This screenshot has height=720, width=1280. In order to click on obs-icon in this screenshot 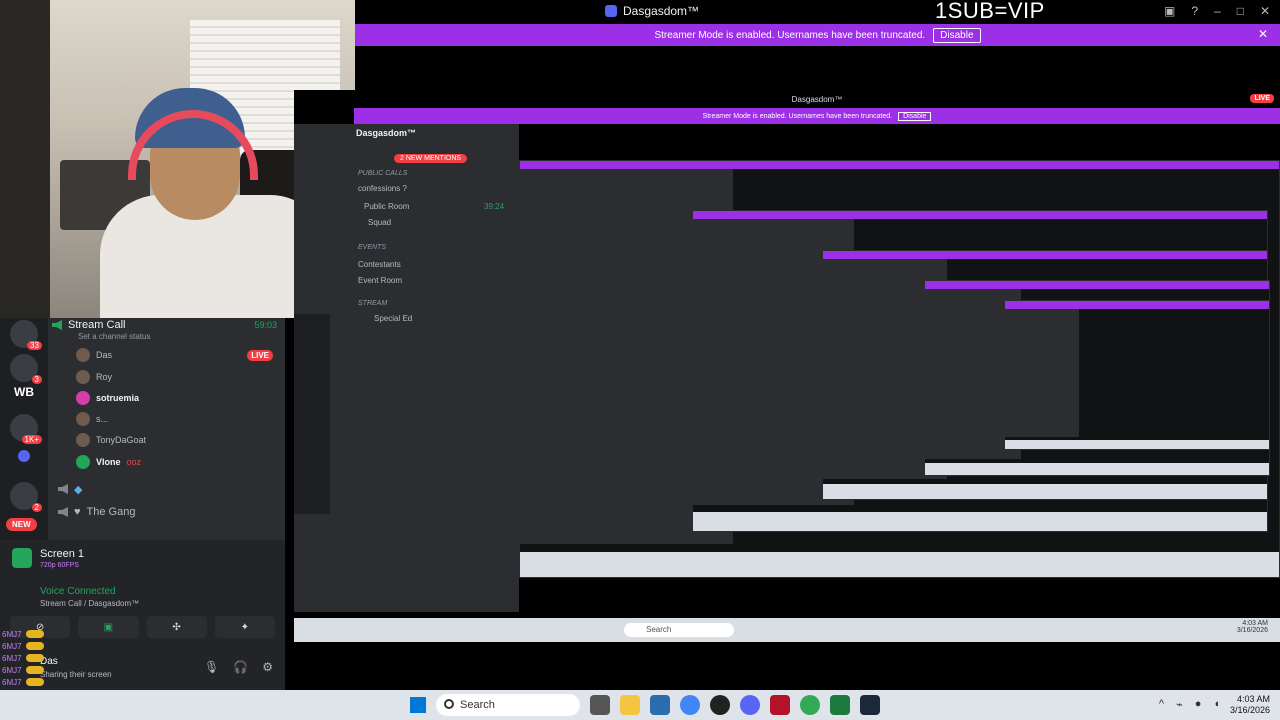, I will do `click(720, 705)`.